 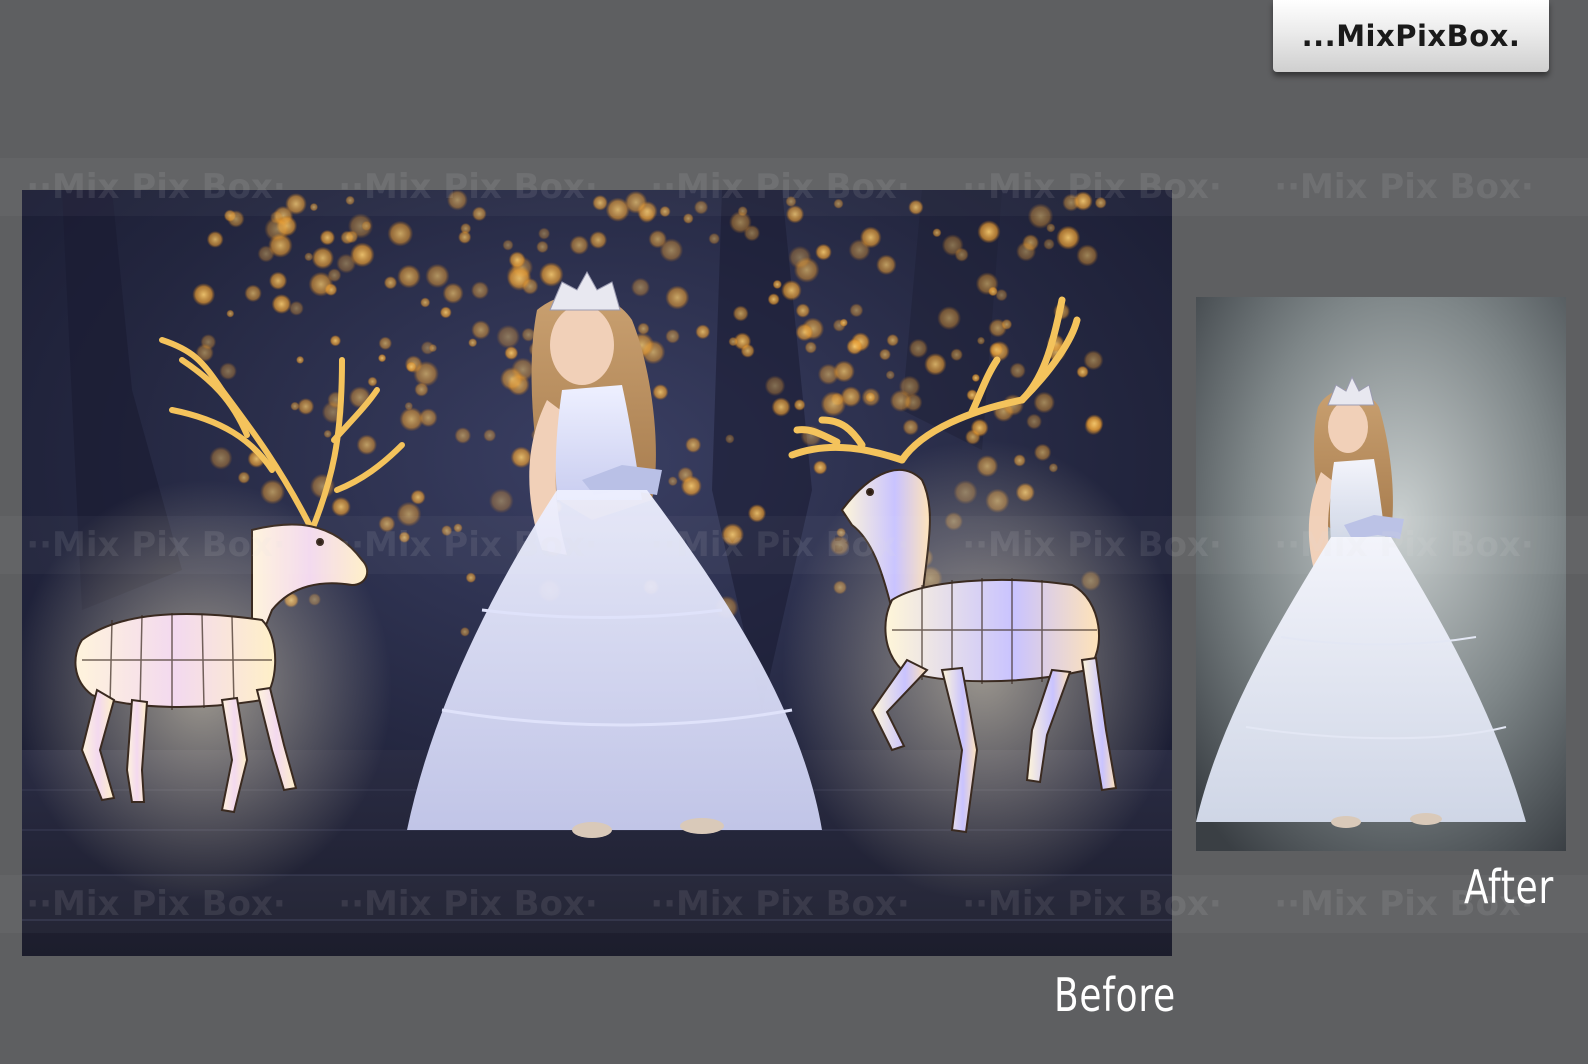 What do you see at coordinates (1509, 887) in the screenshot?
I see `after-caption: After` at bounding box center [1509, 887].